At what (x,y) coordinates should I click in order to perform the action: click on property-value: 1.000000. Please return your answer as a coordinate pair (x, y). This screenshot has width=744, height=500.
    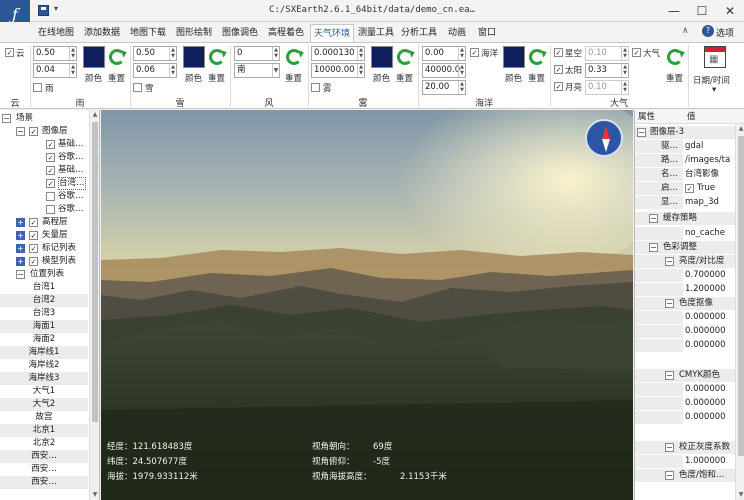
    Looking at the image, I should click on (705, 461).